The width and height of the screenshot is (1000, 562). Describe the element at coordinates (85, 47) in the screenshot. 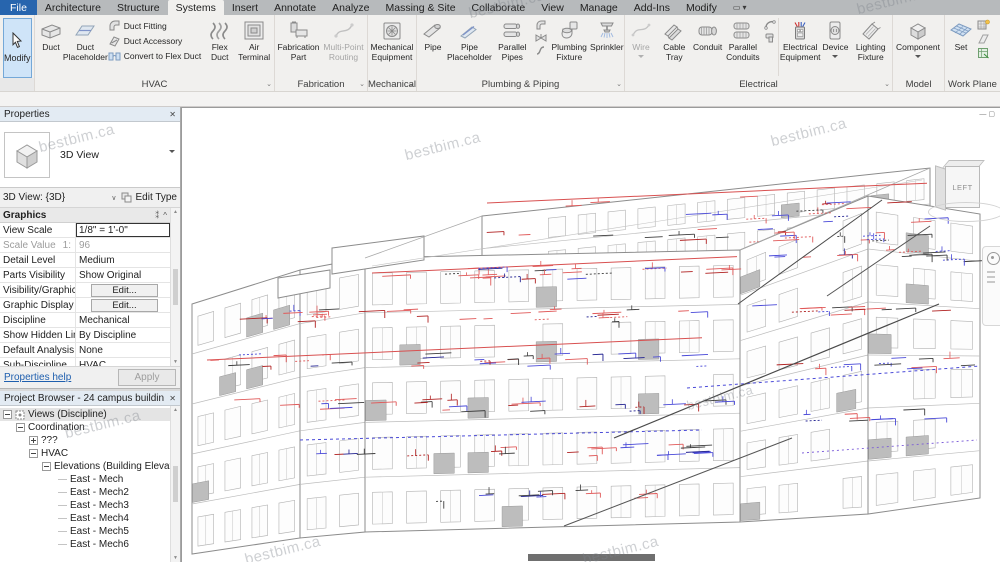

I see `duct-placeholder-button: Duct Placeholder` at that location.